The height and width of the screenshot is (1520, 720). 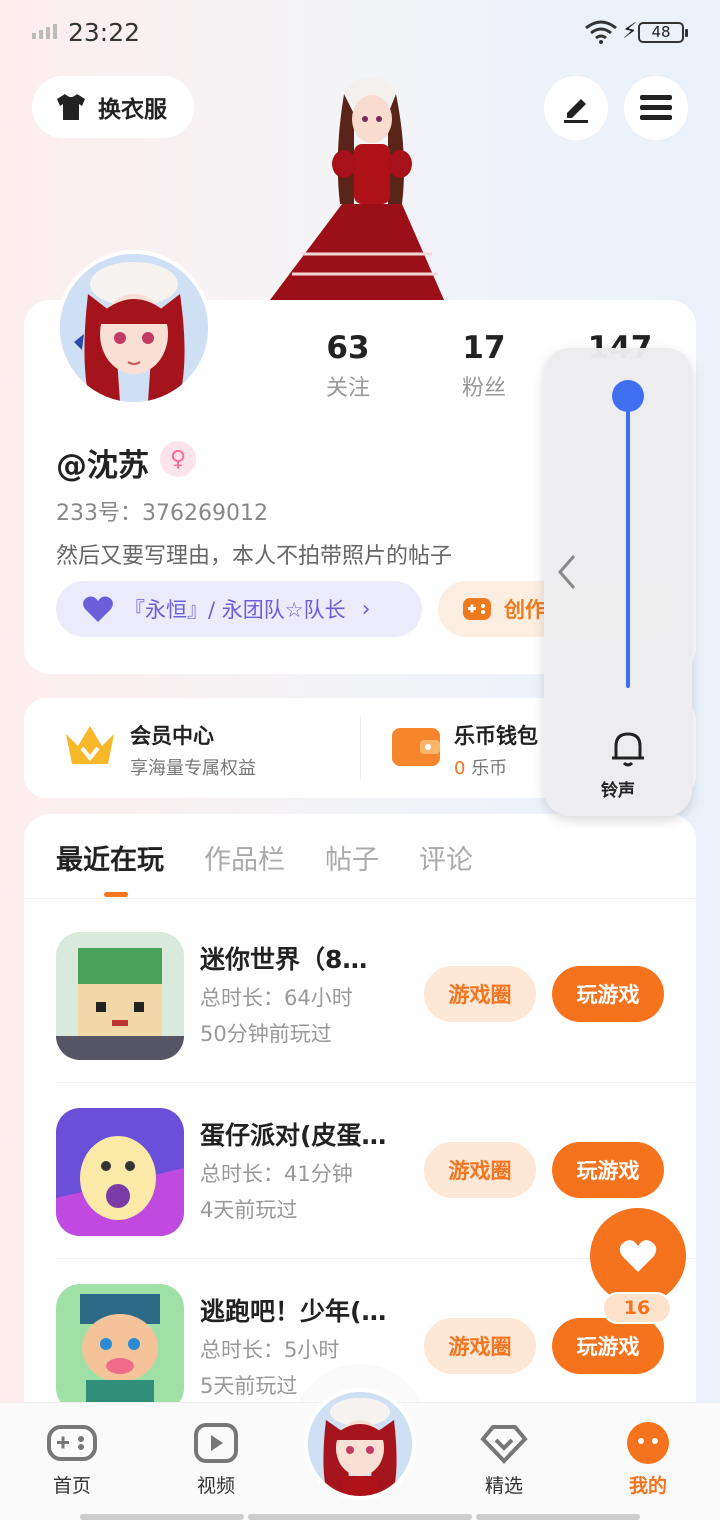 What do you see at coordinates (618, 791) in the screenshot?
I see `ringtone-label: 铃声` at bounding box center [618, 791].